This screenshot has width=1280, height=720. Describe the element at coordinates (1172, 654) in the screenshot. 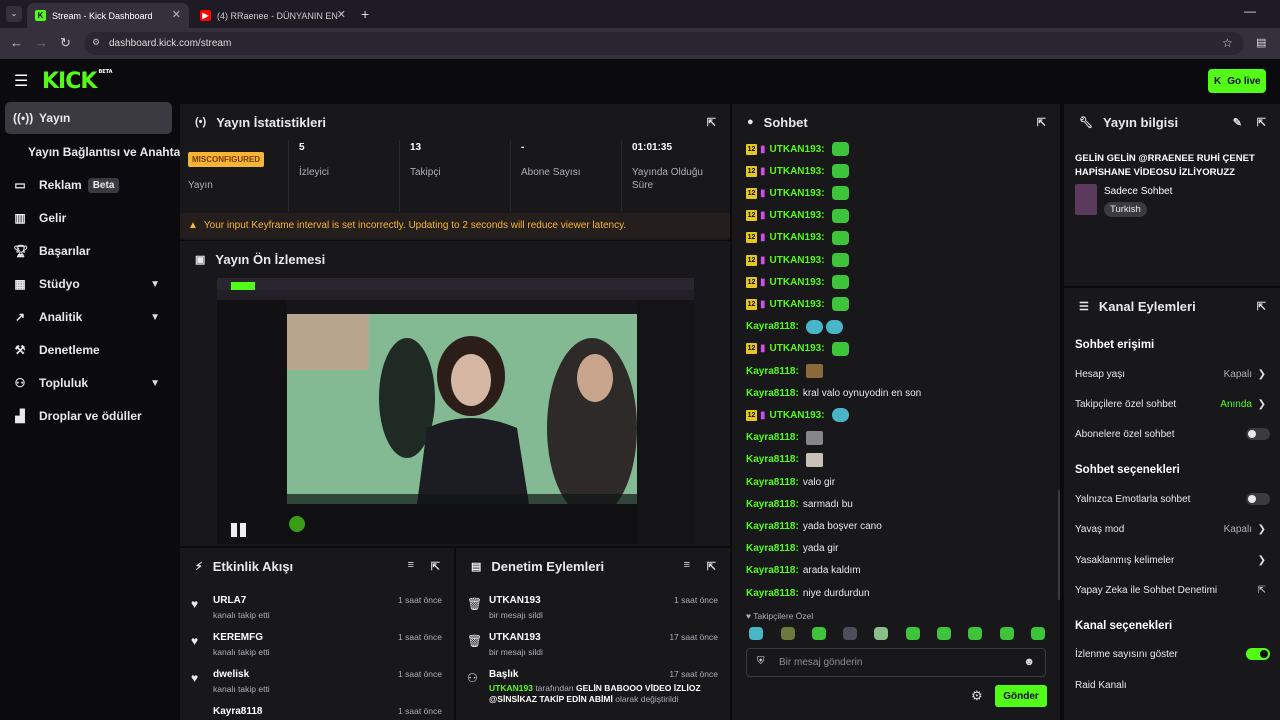

I see `option-show-viewer-count: İzlenme sayısını göster` at that location.